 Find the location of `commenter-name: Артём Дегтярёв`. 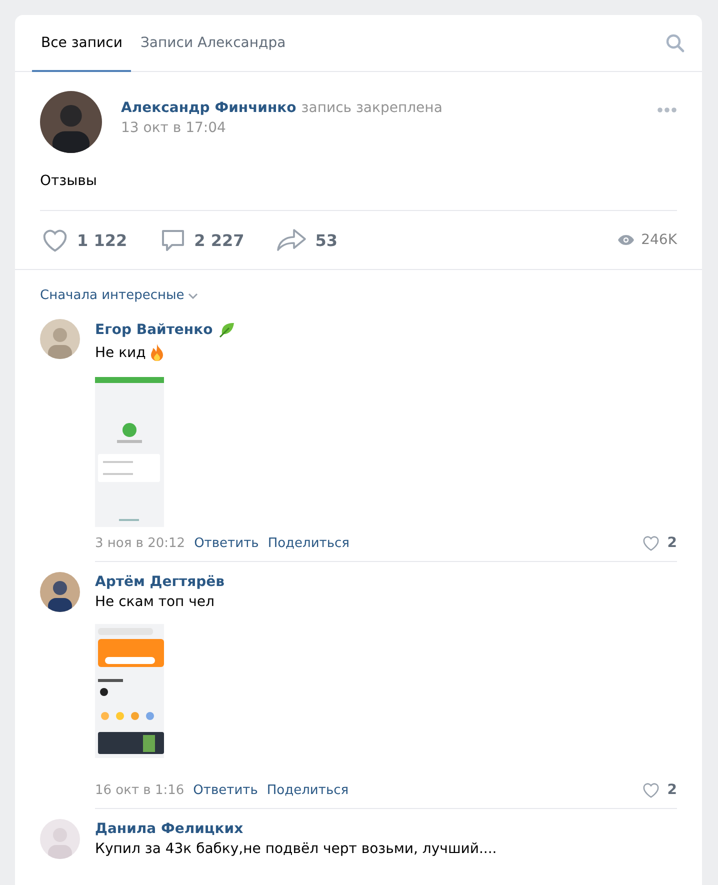

commenter-name: Артём Дегтярёв is located at coordinates (160, 582).